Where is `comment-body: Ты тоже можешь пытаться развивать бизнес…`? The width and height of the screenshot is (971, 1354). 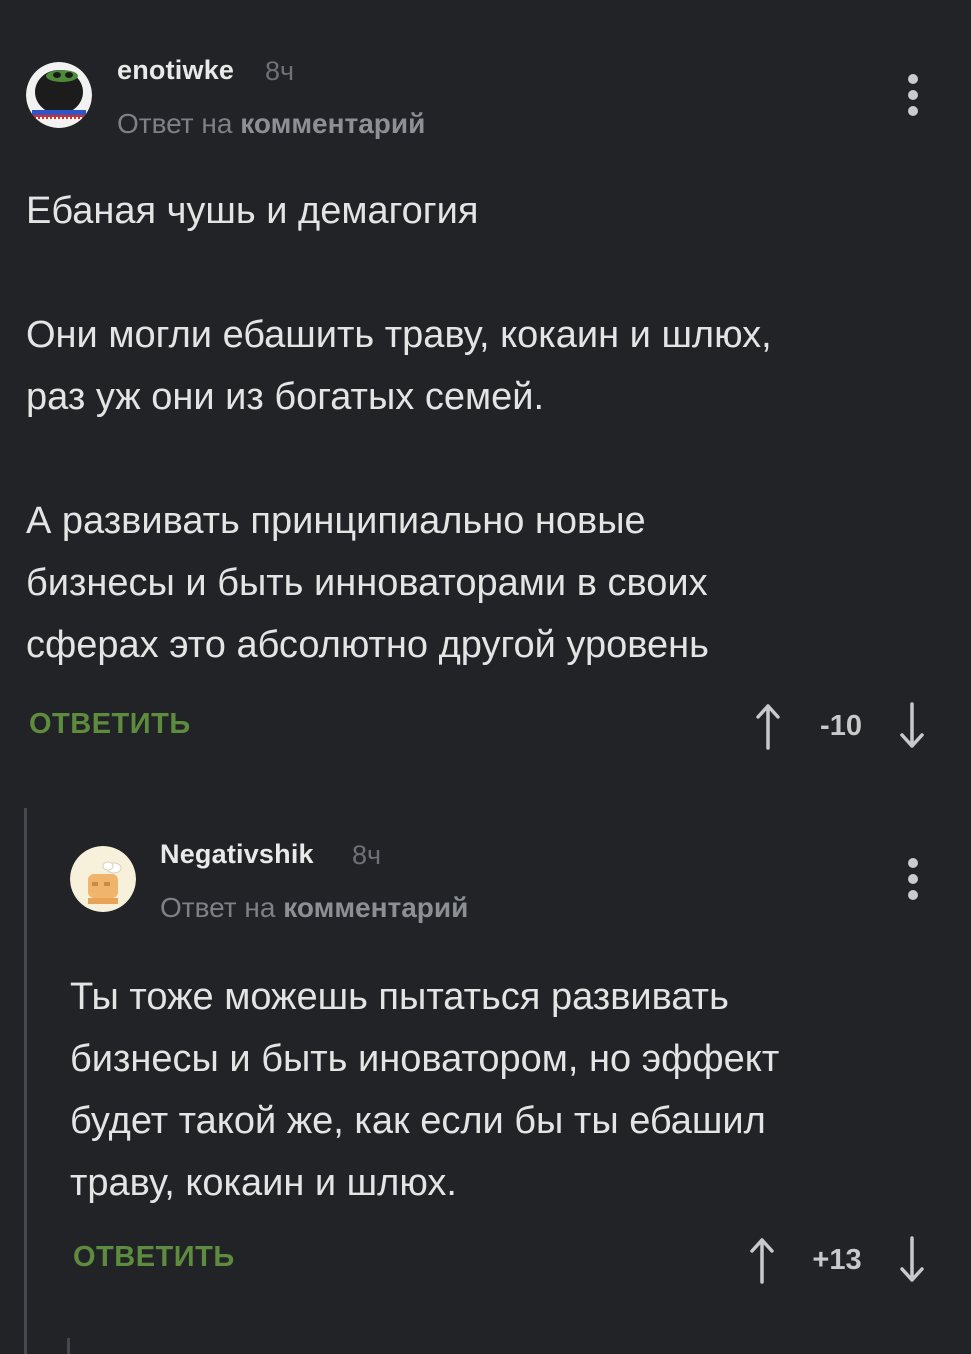
comment-body: Ты тоже можешь пытаться развивать бизнес… is located at coordinates (424, 1090).